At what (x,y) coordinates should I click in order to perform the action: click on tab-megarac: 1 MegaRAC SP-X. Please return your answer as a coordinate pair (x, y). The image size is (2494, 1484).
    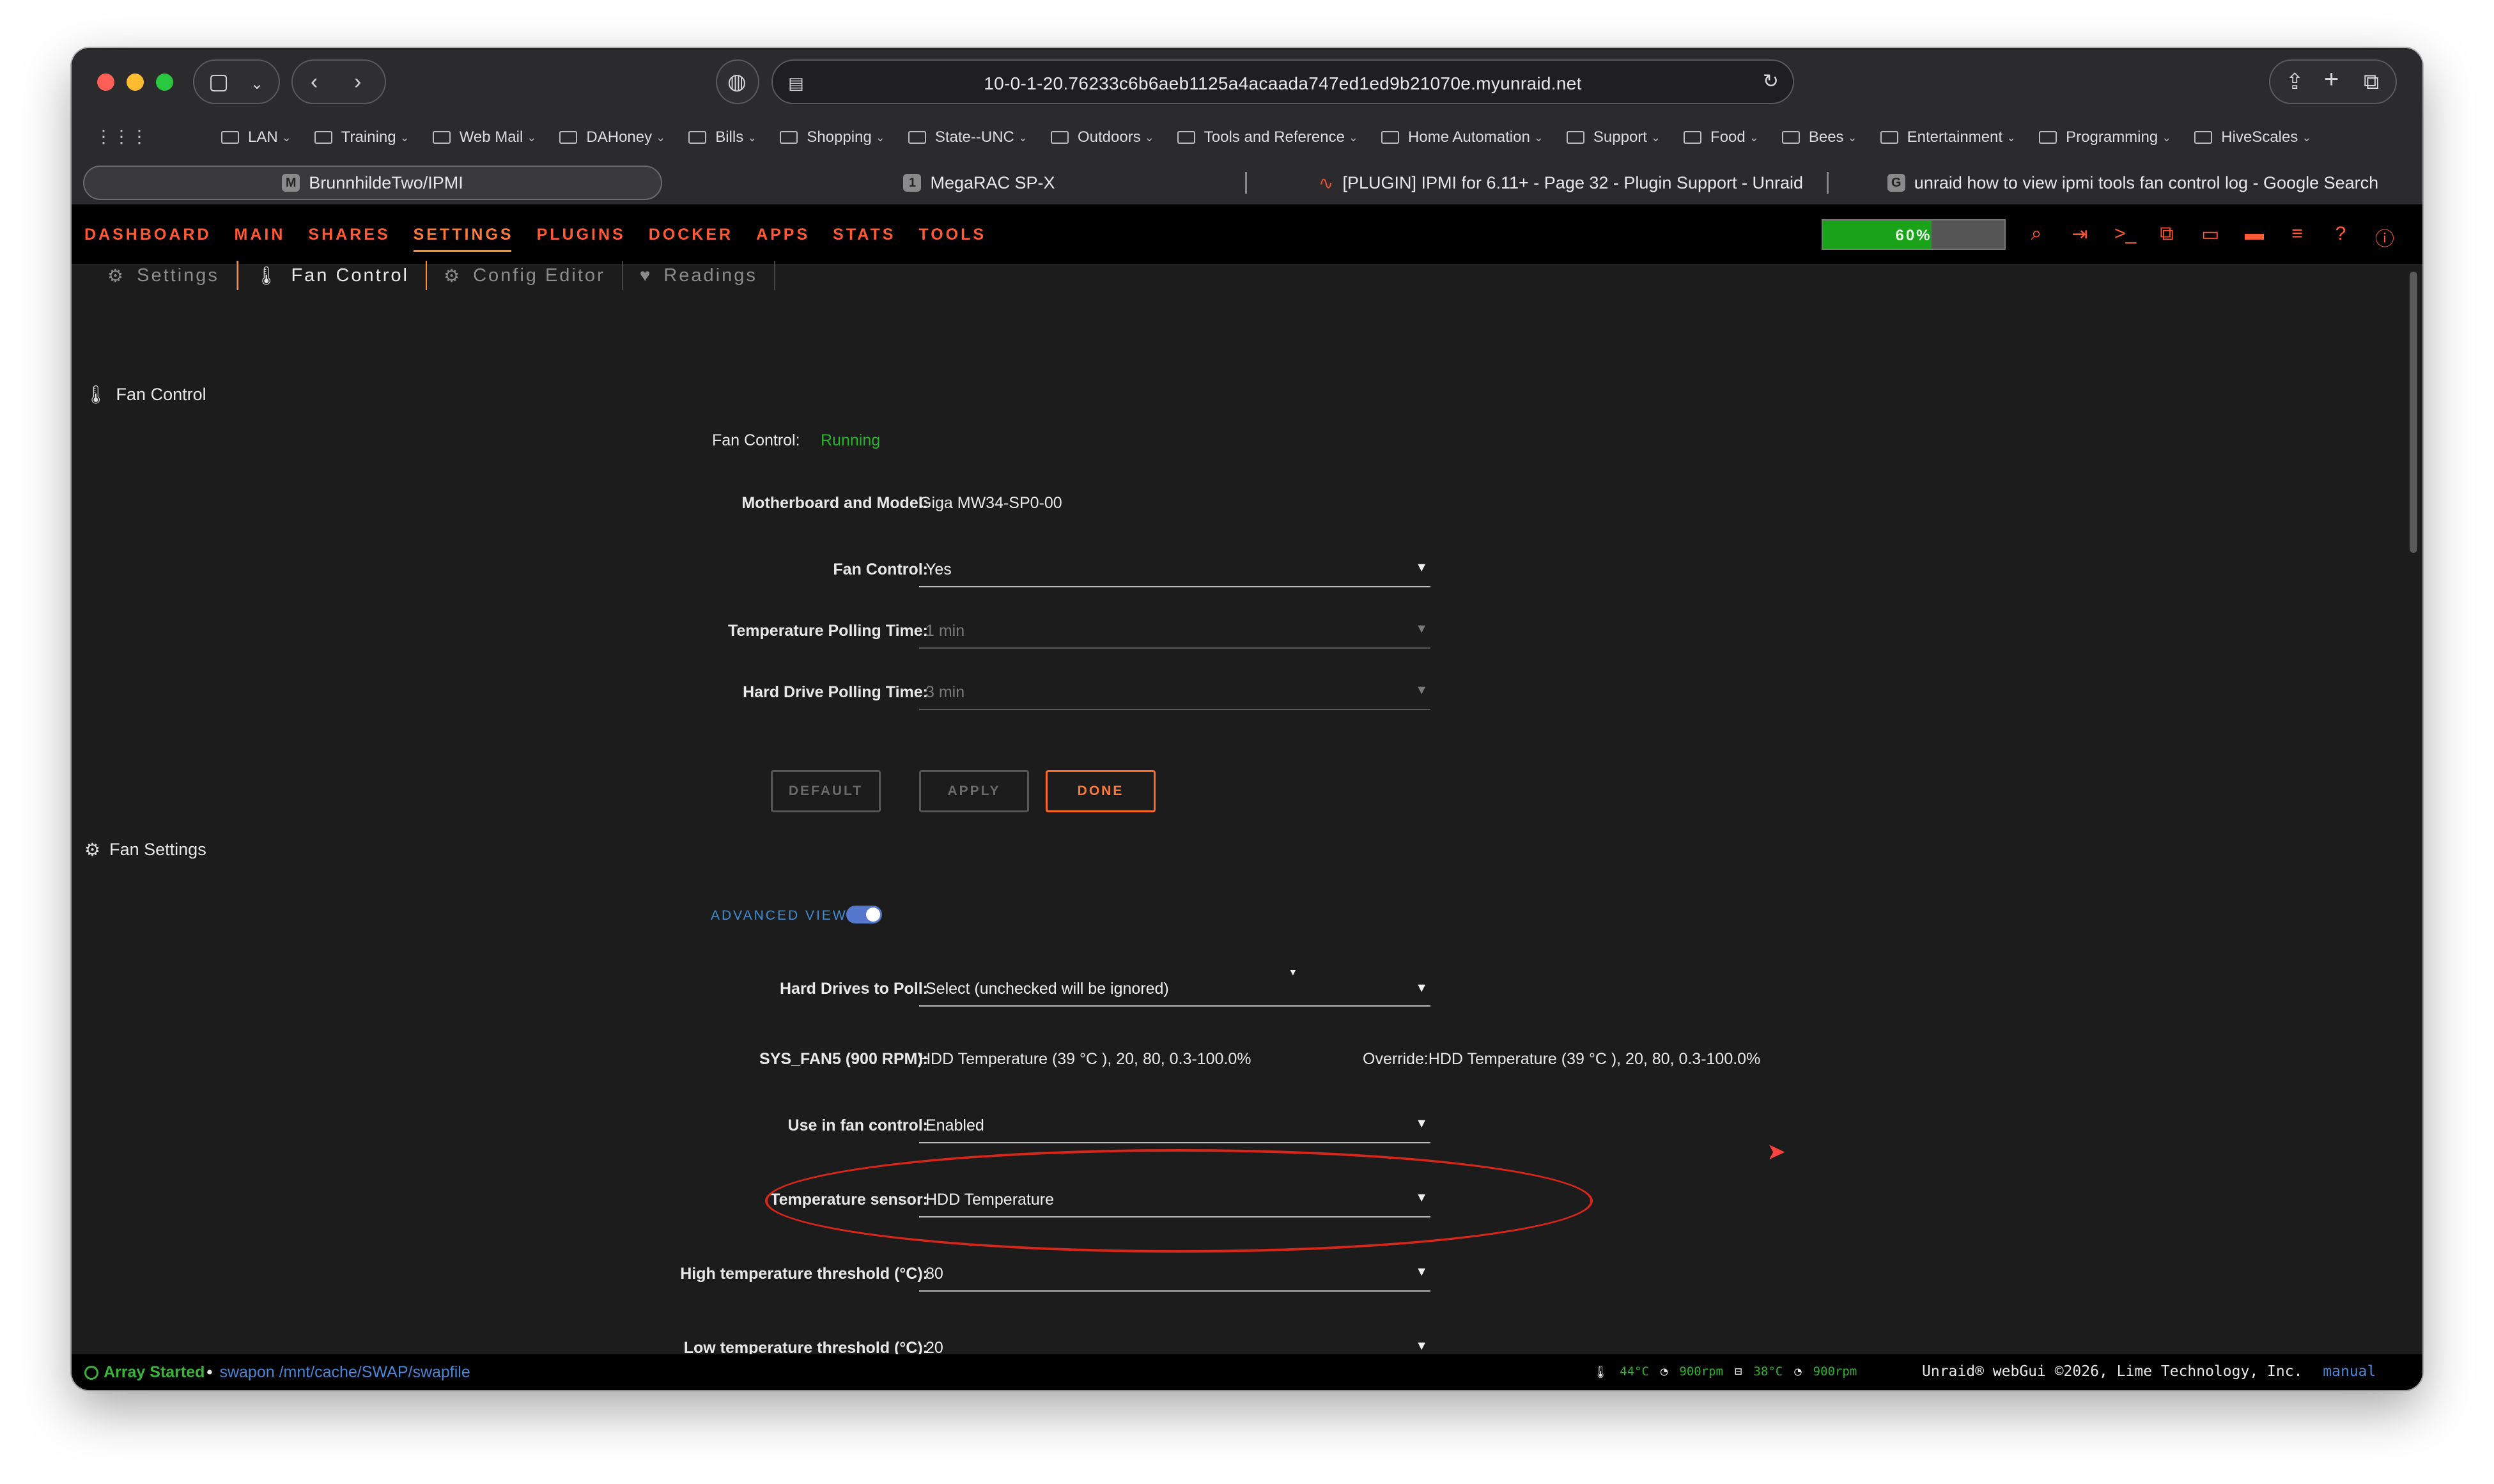
    Looking at the image, I should click on (979, 183).